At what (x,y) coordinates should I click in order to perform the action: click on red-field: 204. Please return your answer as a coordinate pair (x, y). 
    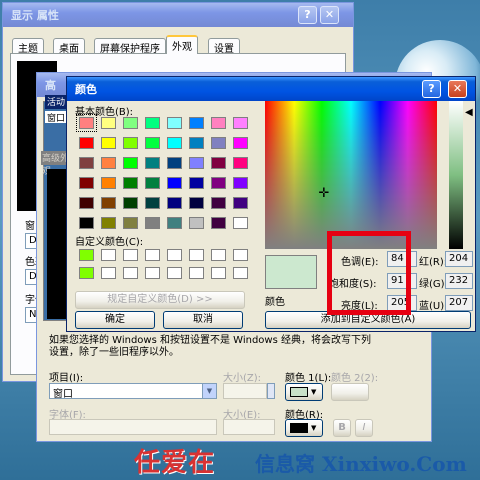
    Looking at the image, I should click on (459, 259).